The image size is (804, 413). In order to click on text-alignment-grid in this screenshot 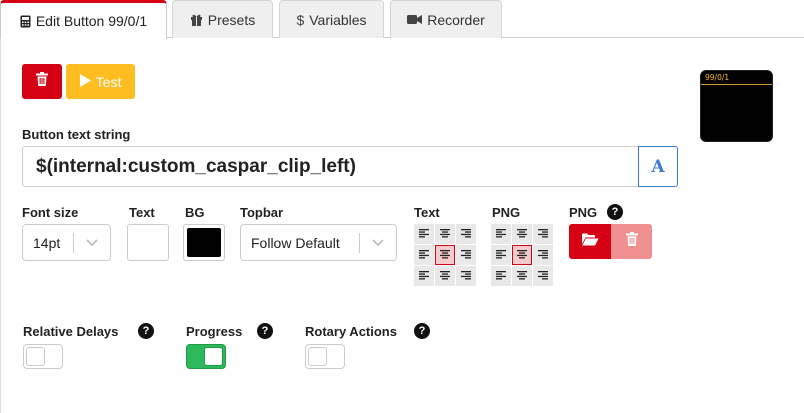, I will do `click(445, 255)`.